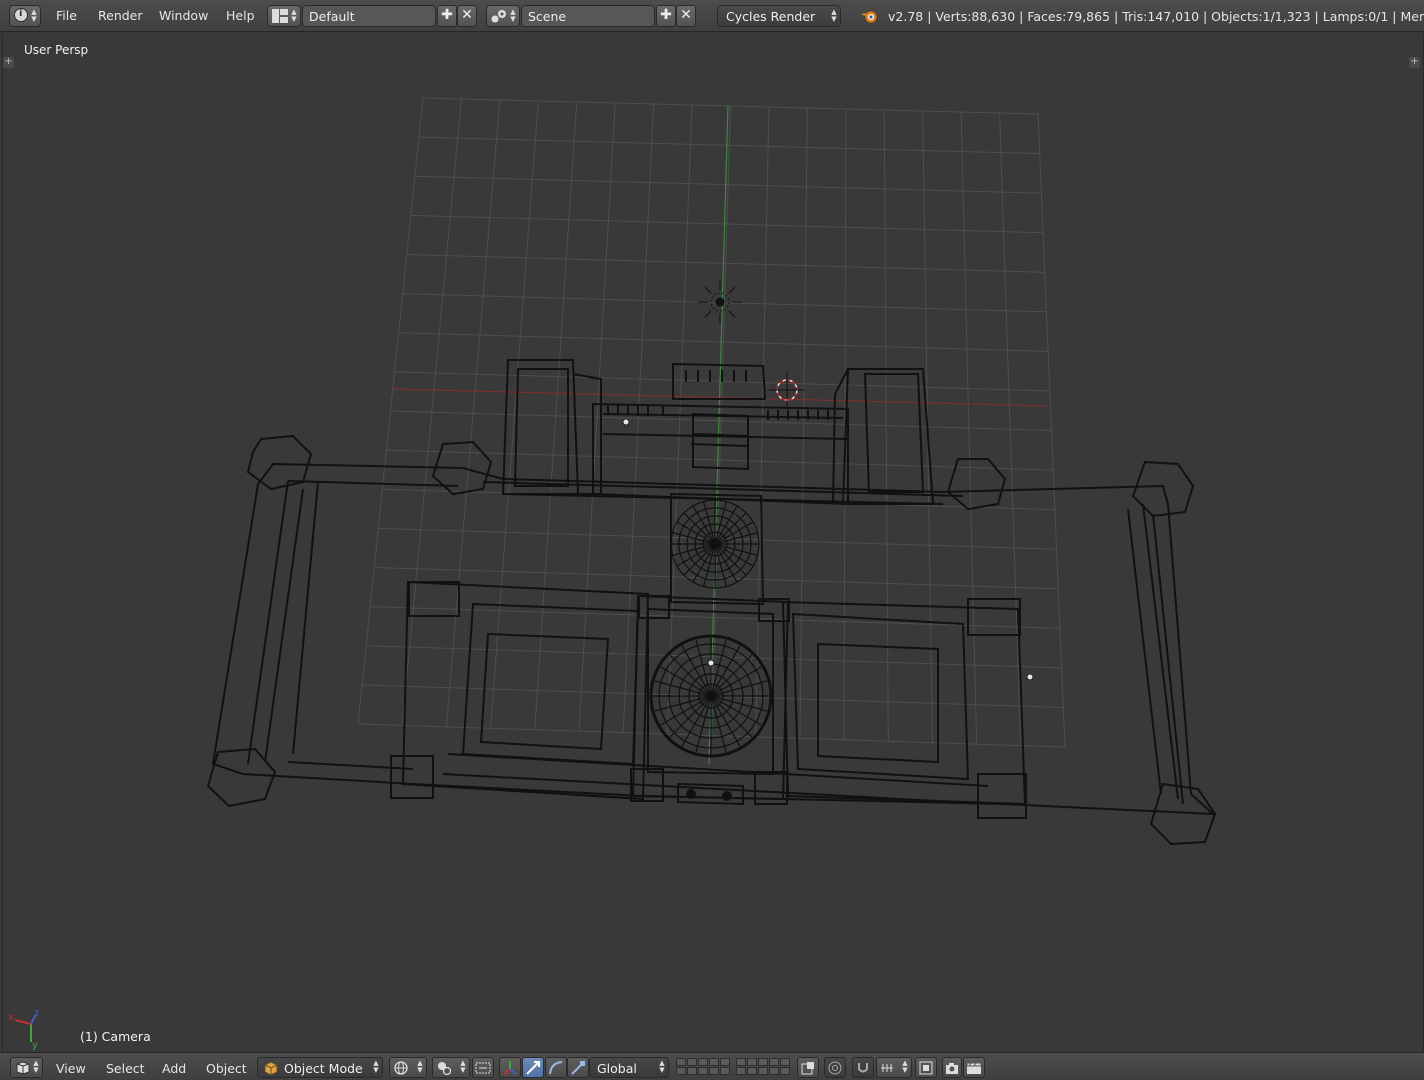  Describe the element at coordinates (66, 15) in the screenshot. I see `menu-file: File` at that location.